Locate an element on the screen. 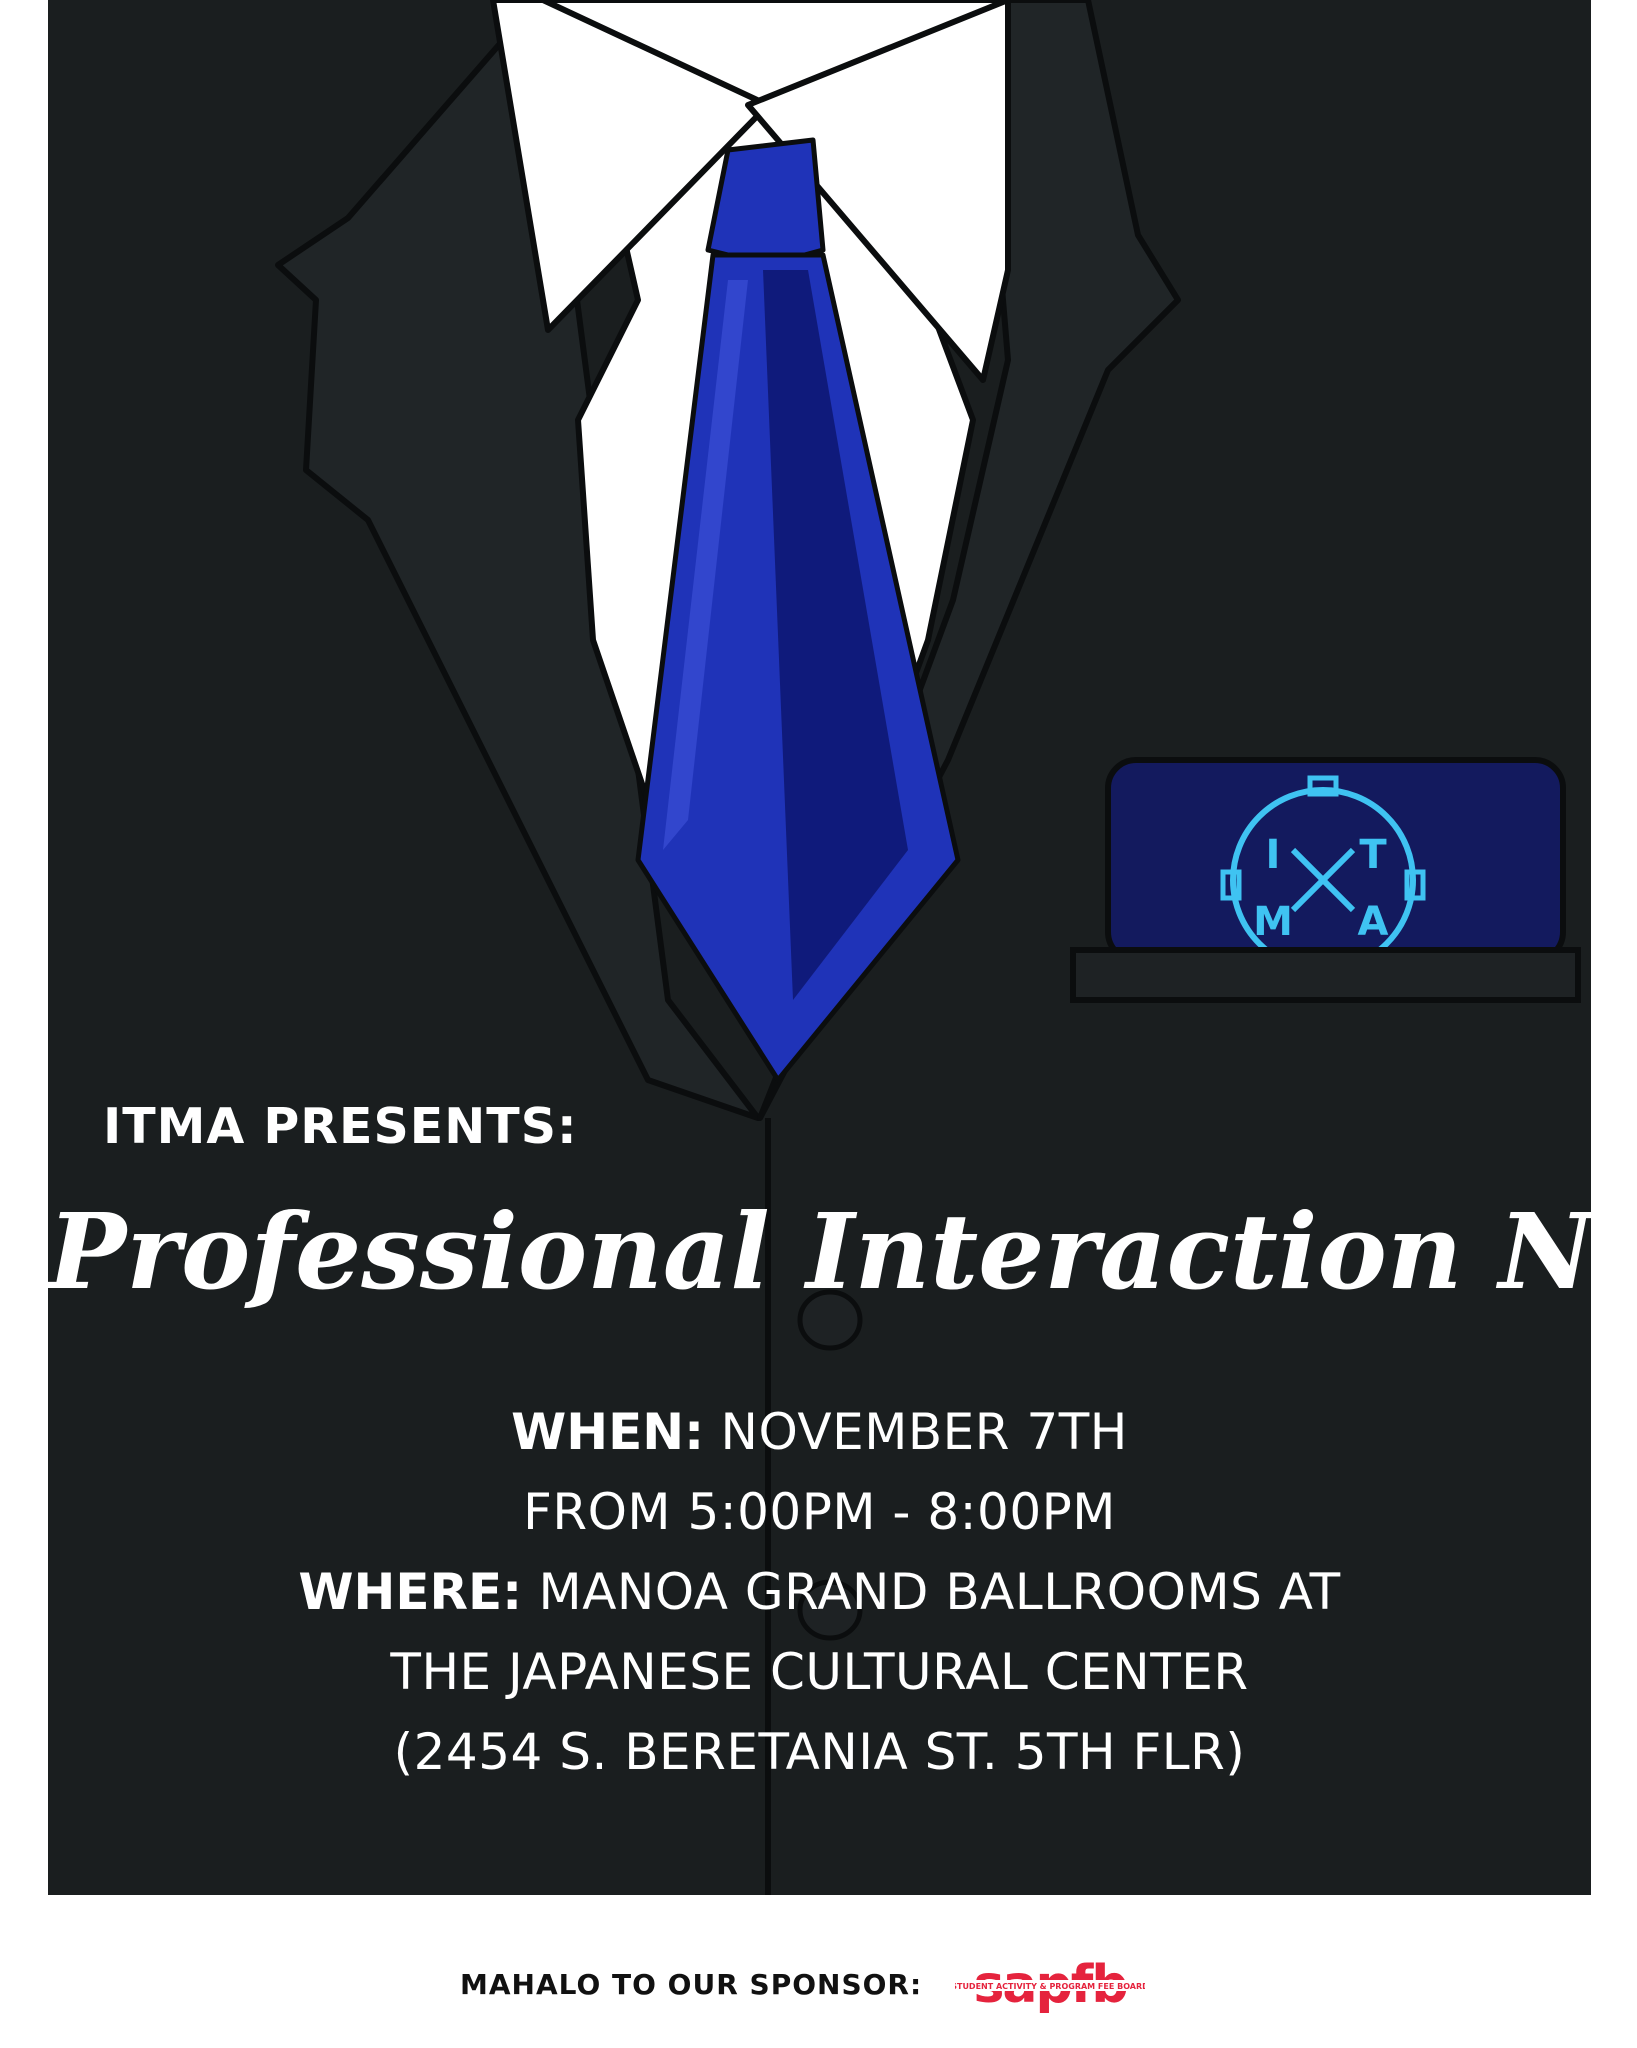  address-line: (2454 S. BERETANIA ST. 5TH FLR) is located at coordinates (819, 1752).